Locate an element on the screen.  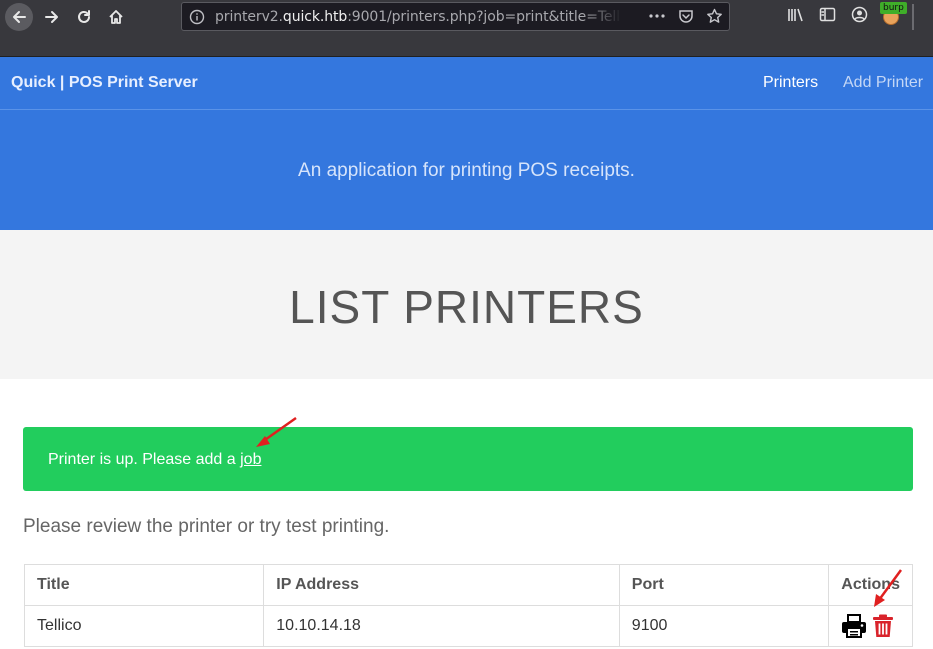
pocket-icon is located at coordinates (686, 16).